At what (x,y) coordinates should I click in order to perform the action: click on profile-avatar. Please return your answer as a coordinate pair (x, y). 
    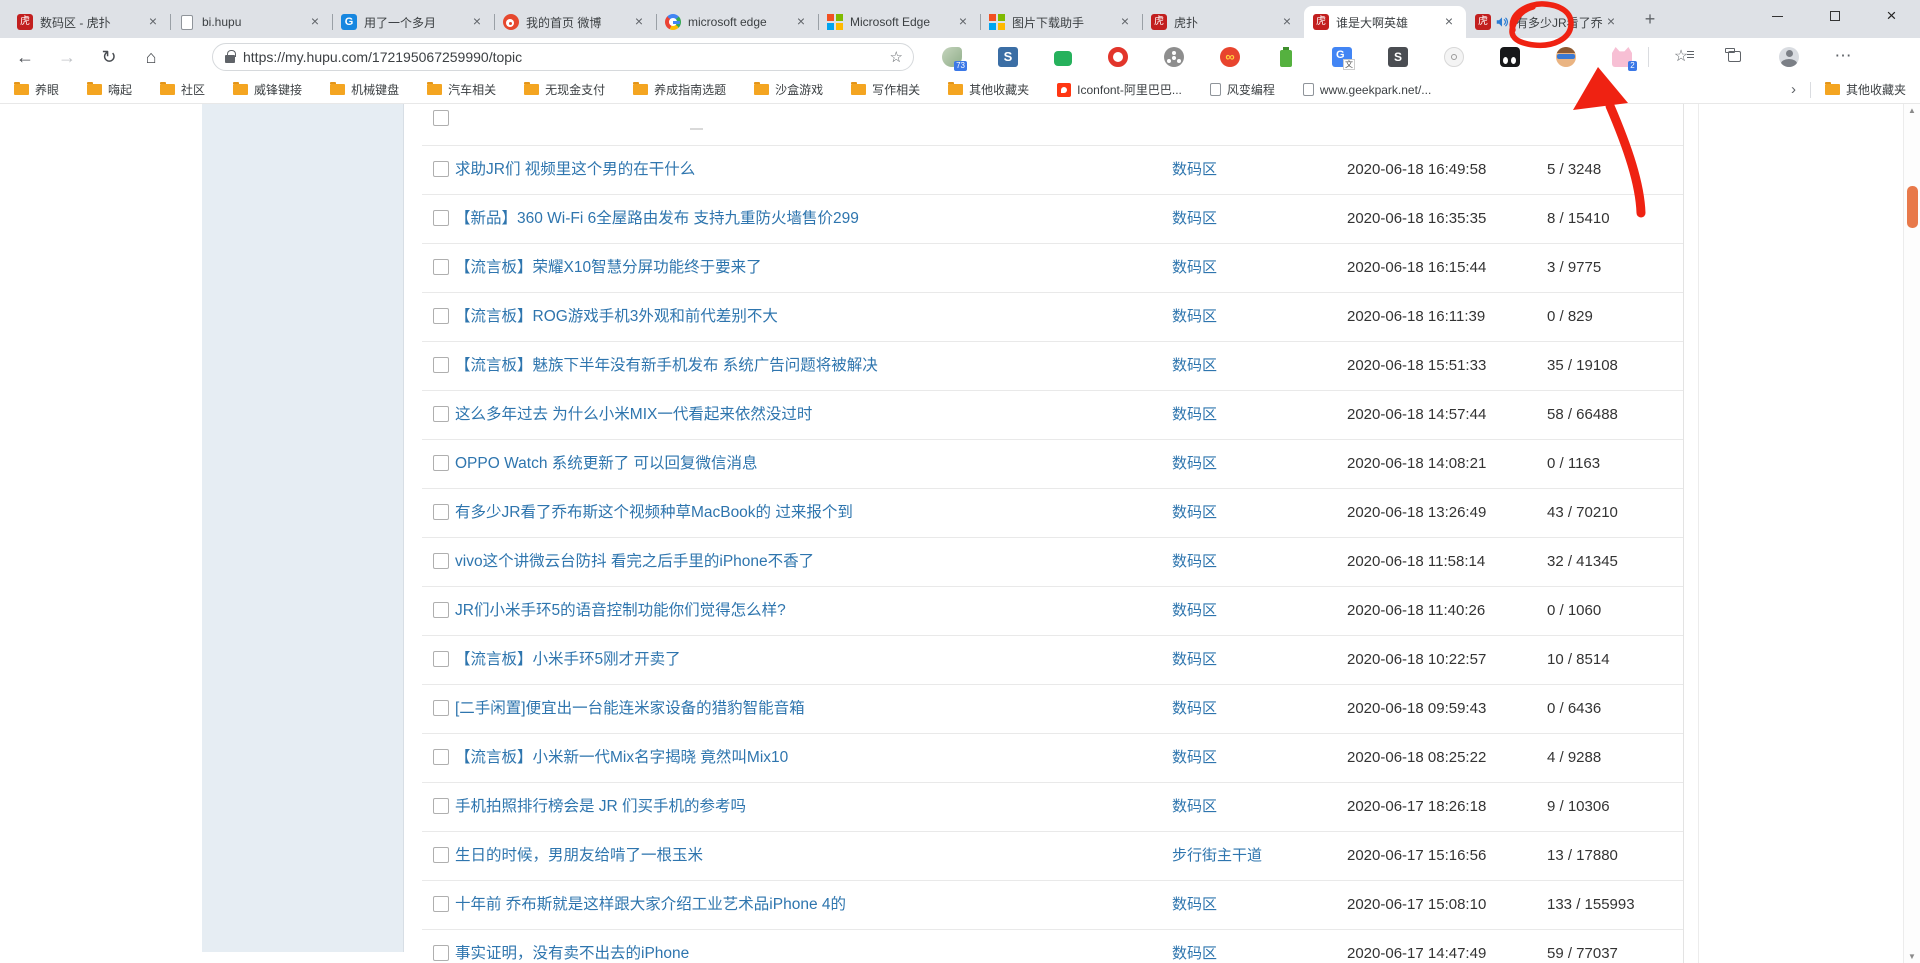
    Looking at the image, I should click on (1789, 57).